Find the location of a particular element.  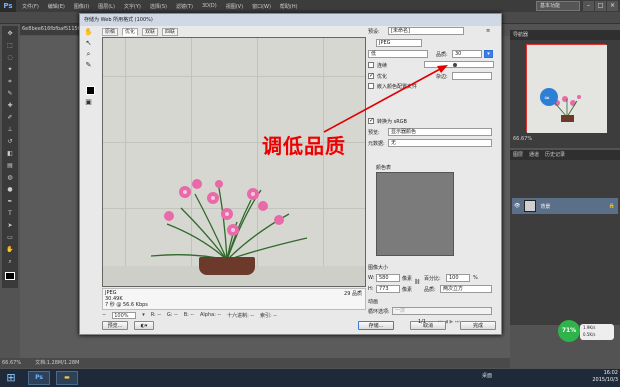

desktop-label: 桌面 is located at coordinates (487, 375).